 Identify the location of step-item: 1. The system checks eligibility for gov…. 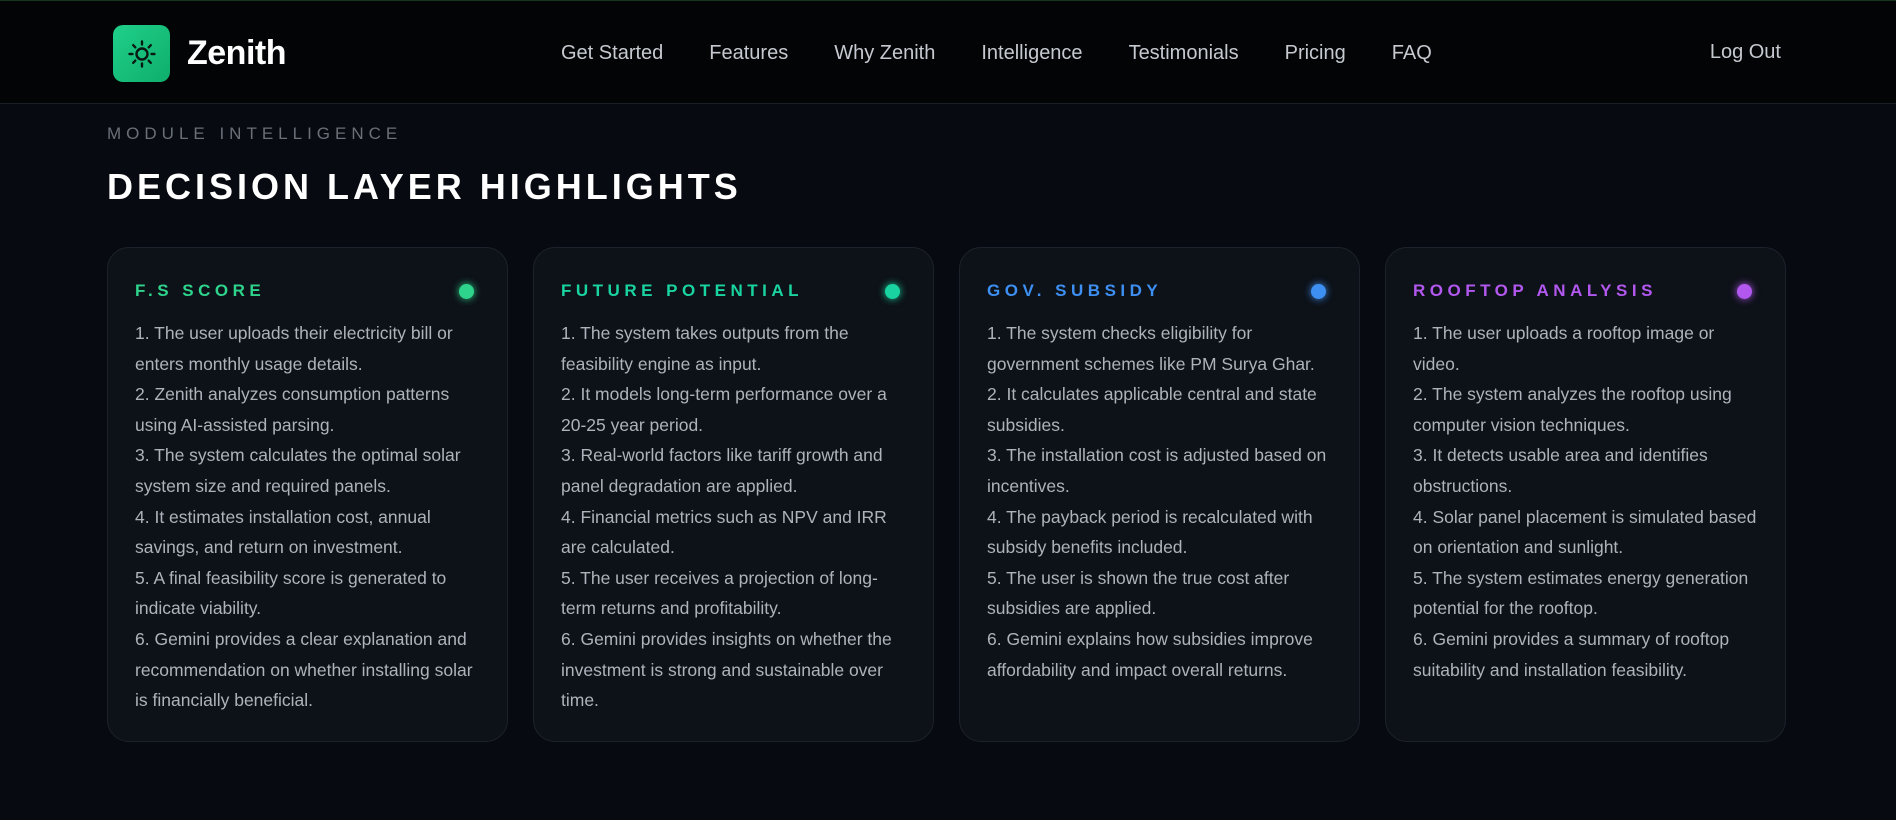
(1151, 348).